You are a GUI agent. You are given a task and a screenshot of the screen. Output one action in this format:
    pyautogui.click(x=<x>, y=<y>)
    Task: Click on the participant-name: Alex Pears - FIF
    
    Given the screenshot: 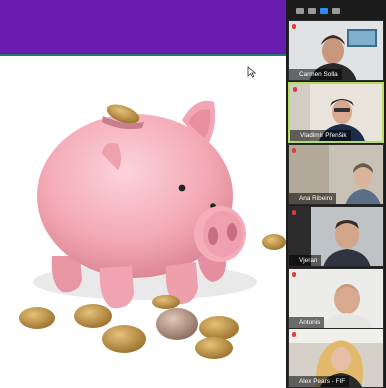 What is the action you would take?
    pyautogui.click(x=319, y=381)
    